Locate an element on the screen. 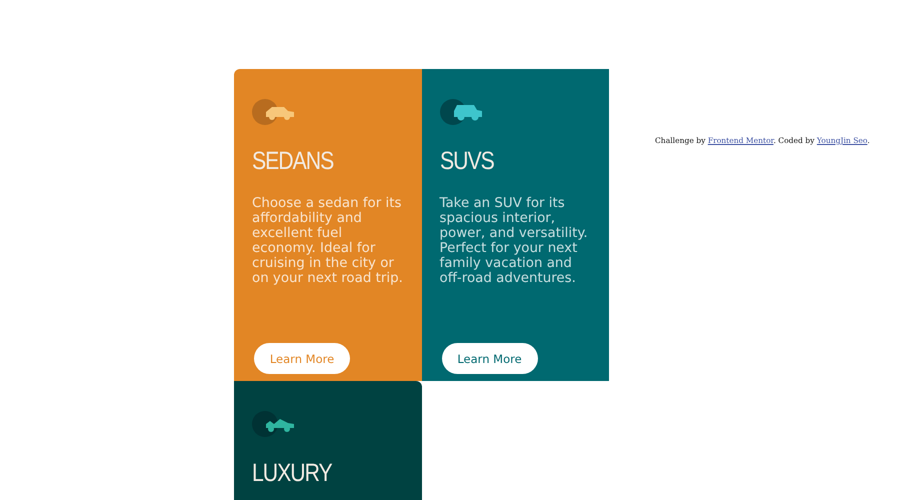 This screenshot has width=900, height=500. card-description: Take an SUV for its spacious interior, power, and versatility. Perfect for your next family vacation and off-road adventures. is located at coordinates (514, 241).